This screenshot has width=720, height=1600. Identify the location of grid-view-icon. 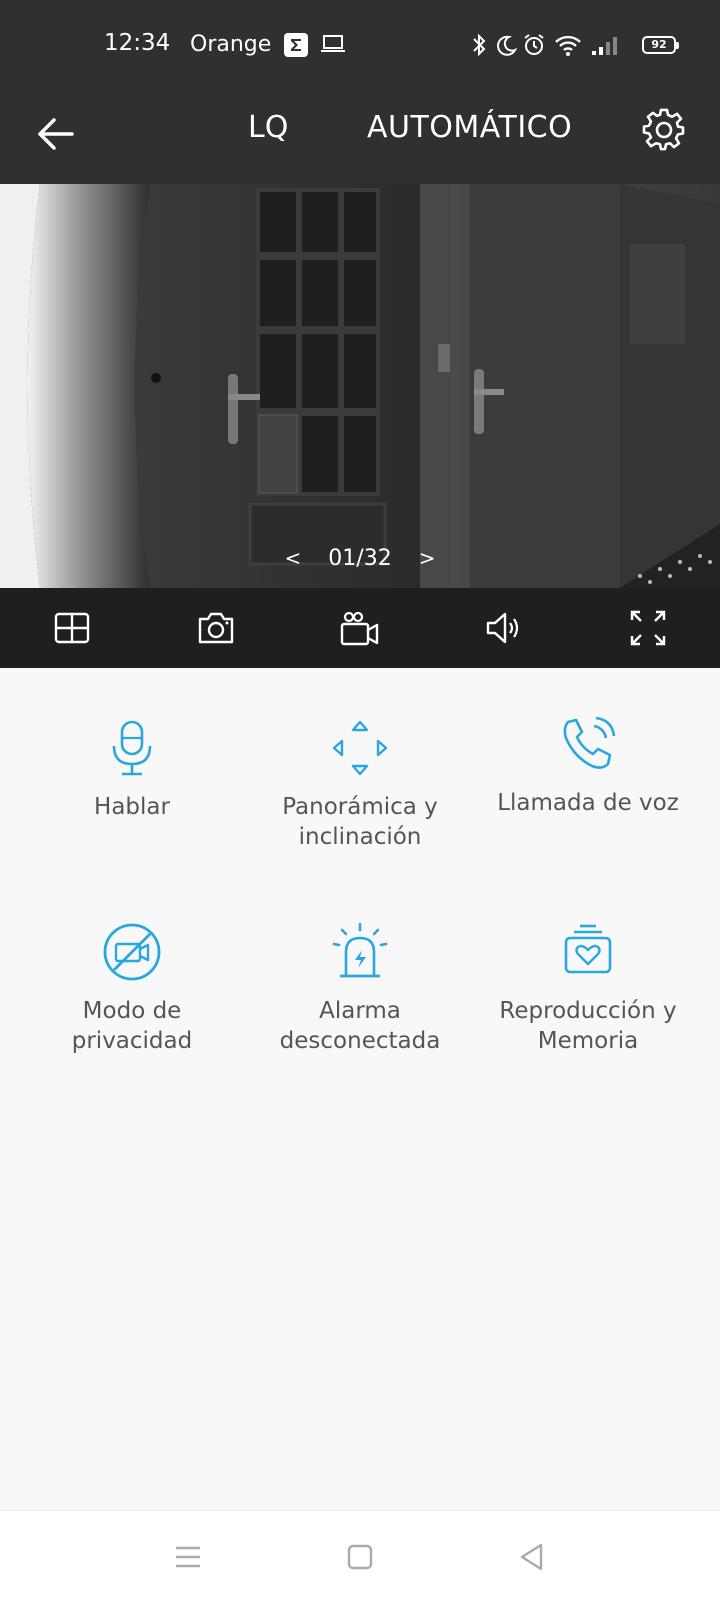
(72, 628).